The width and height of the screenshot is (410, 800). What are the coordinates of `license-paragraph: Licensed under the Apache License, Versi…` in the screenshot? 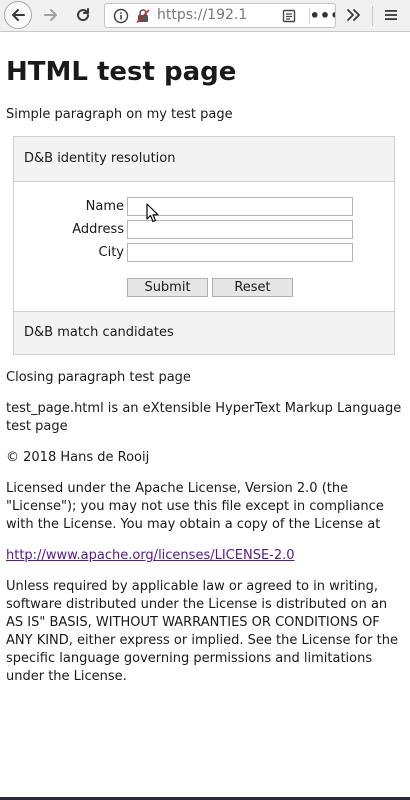 It's located at (195, 506).